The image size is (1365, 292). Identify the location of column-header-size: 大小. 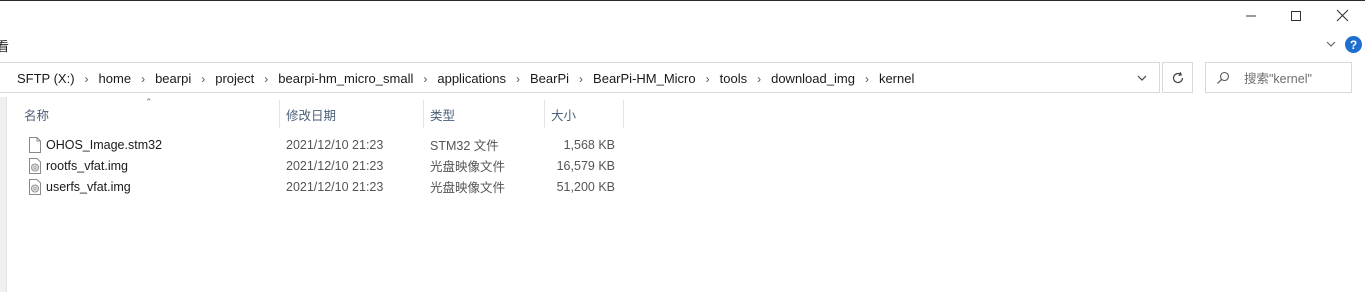
(584, 114).